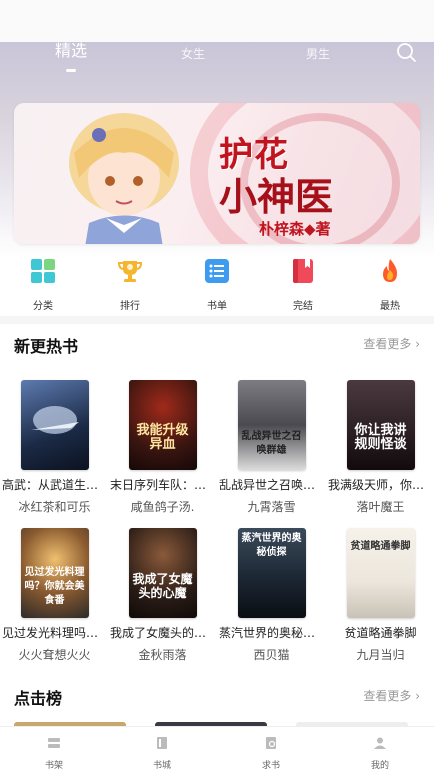 The image size is (434, 772). I want to click on banner-character-illustration, so click(124, 178).